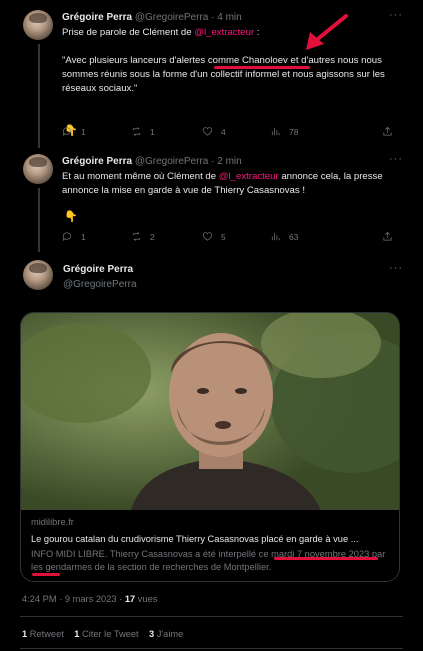 The image size is (423, 651). Describe the element at coordinates (214, 131) in the screenshot. I see `like-button: 4` at that location.